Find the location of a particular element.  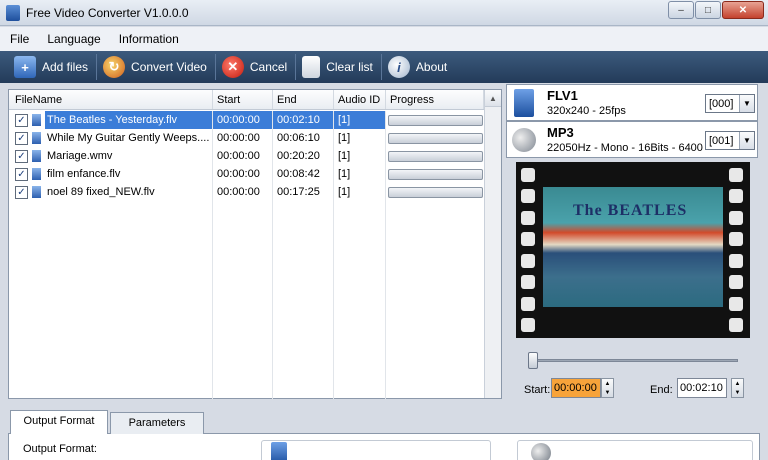

filename-text: The Beatles - Yesterday.flv is located at coordinates (128, 120).